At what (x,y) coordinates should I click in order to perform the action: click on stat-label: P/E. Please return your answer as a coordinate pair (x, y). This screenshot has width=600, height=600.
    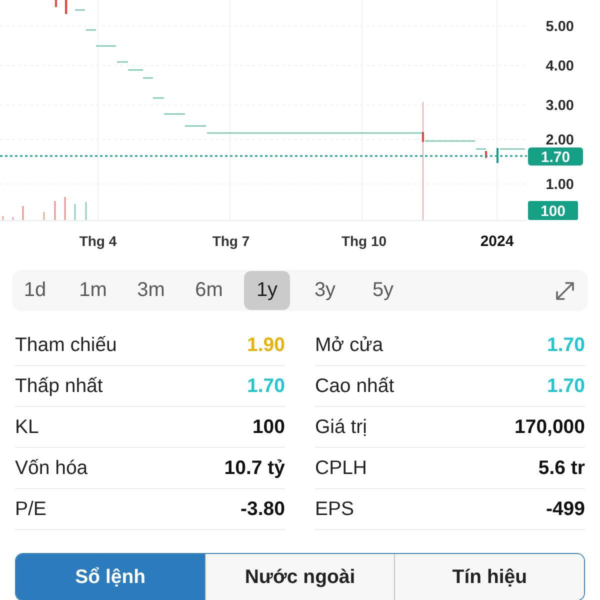
    Looking at the image, I should click on (30, 509).